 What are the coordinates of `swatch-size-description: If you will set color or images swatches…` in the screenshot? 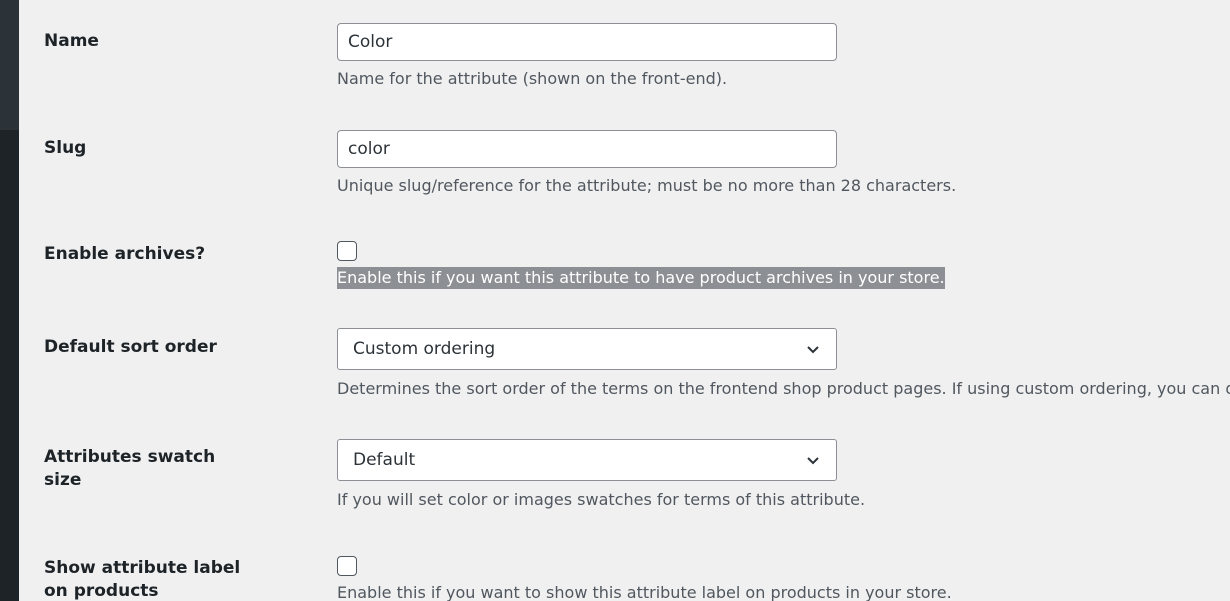 It's located at (601, 499).